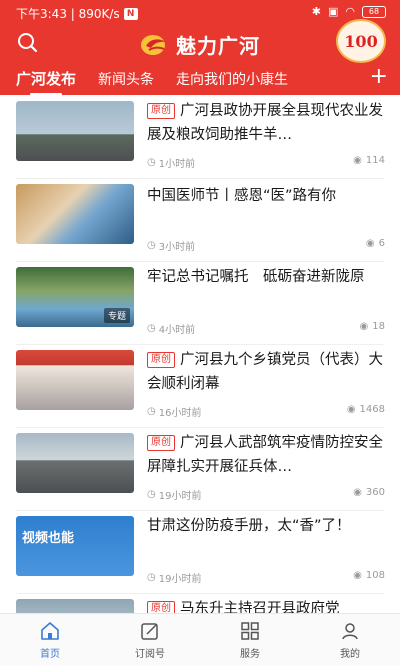  Describe the element at coordinates (200, 13) in the screenshot. I see `status-bar: 下午3:43 | 890K/s N ✱ ▣ ◠ 68` at that location.